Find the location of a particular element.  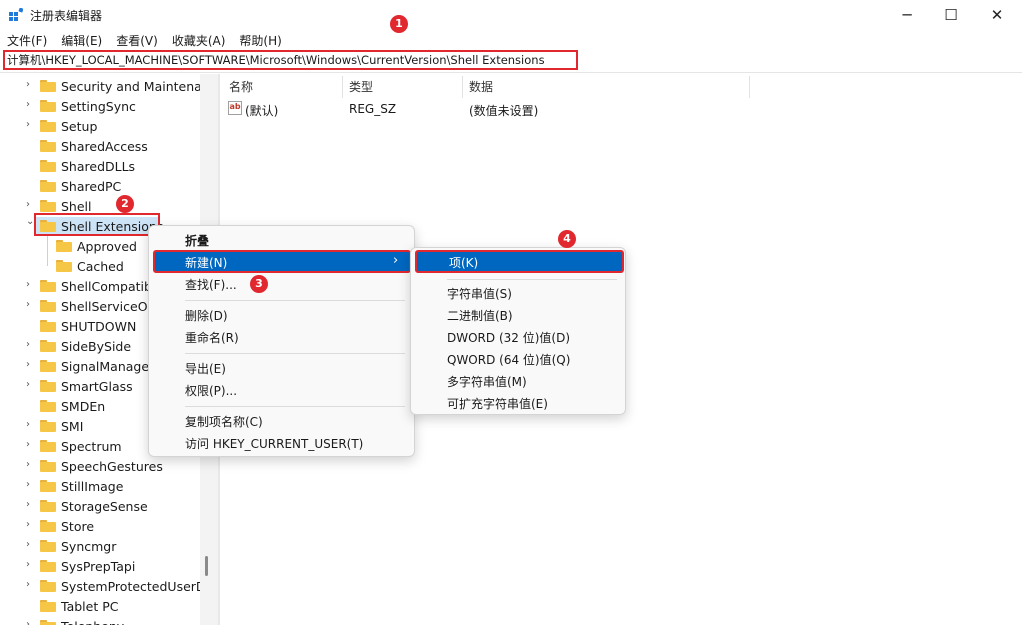

submenu-item-dword: DWORD (32 位)值(D) is located at coordinates (508, 337).